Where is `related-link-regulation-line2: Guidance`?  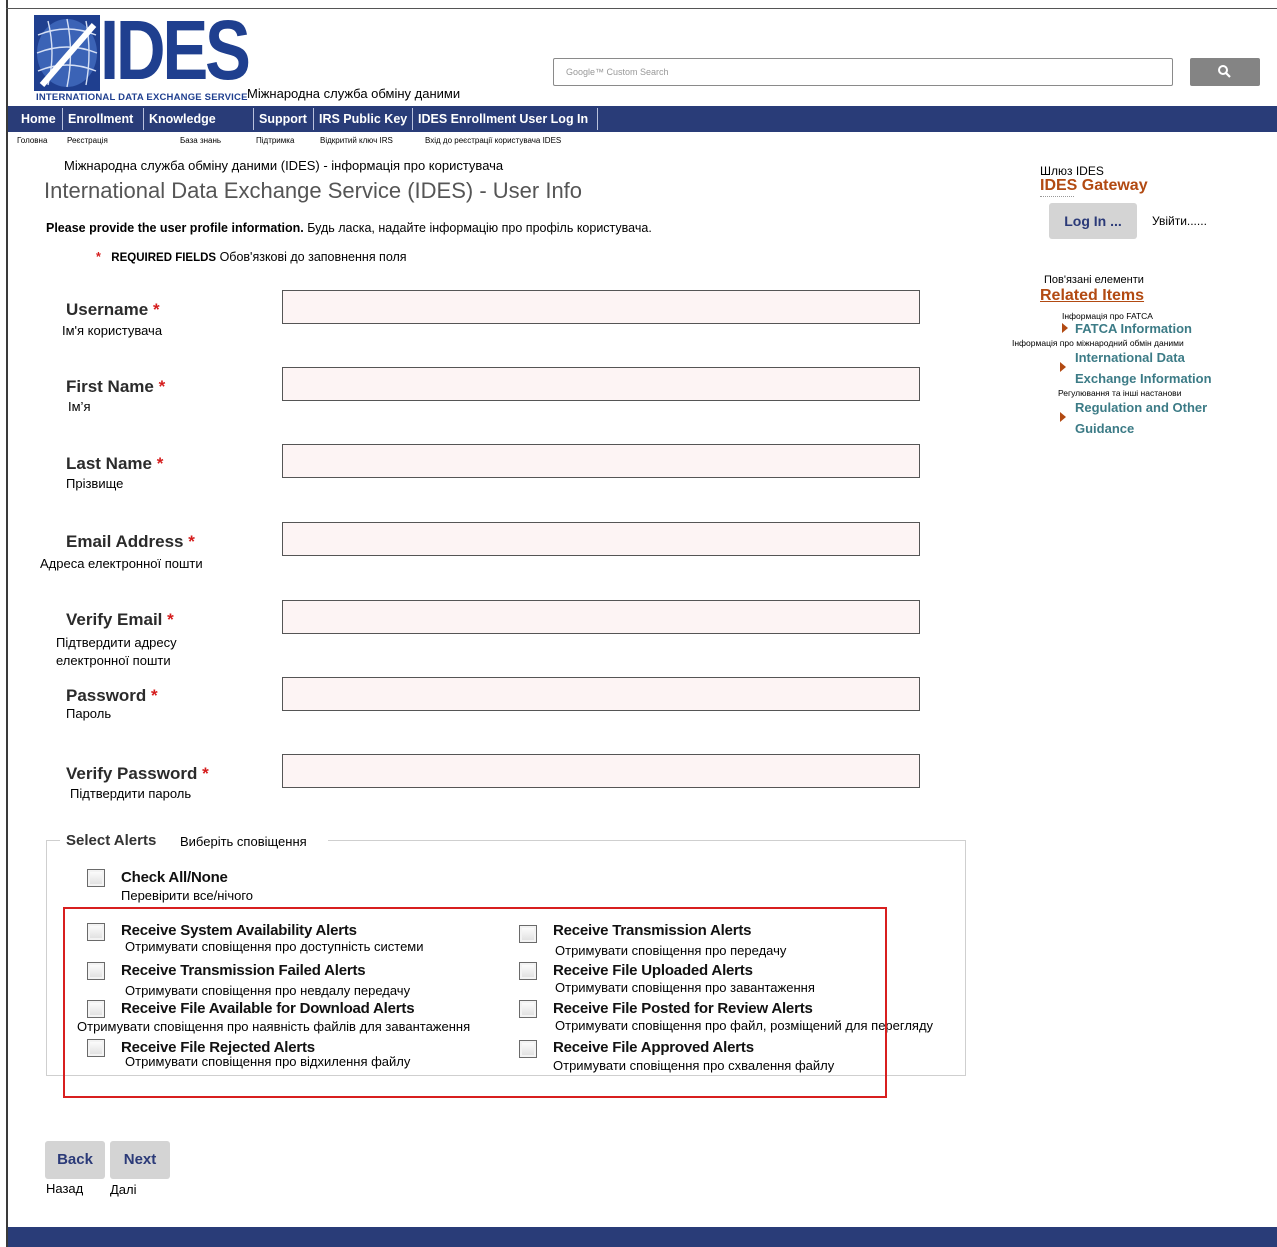 related-link-regulation-line2: Guidance is located at coordinates (1104, 428).